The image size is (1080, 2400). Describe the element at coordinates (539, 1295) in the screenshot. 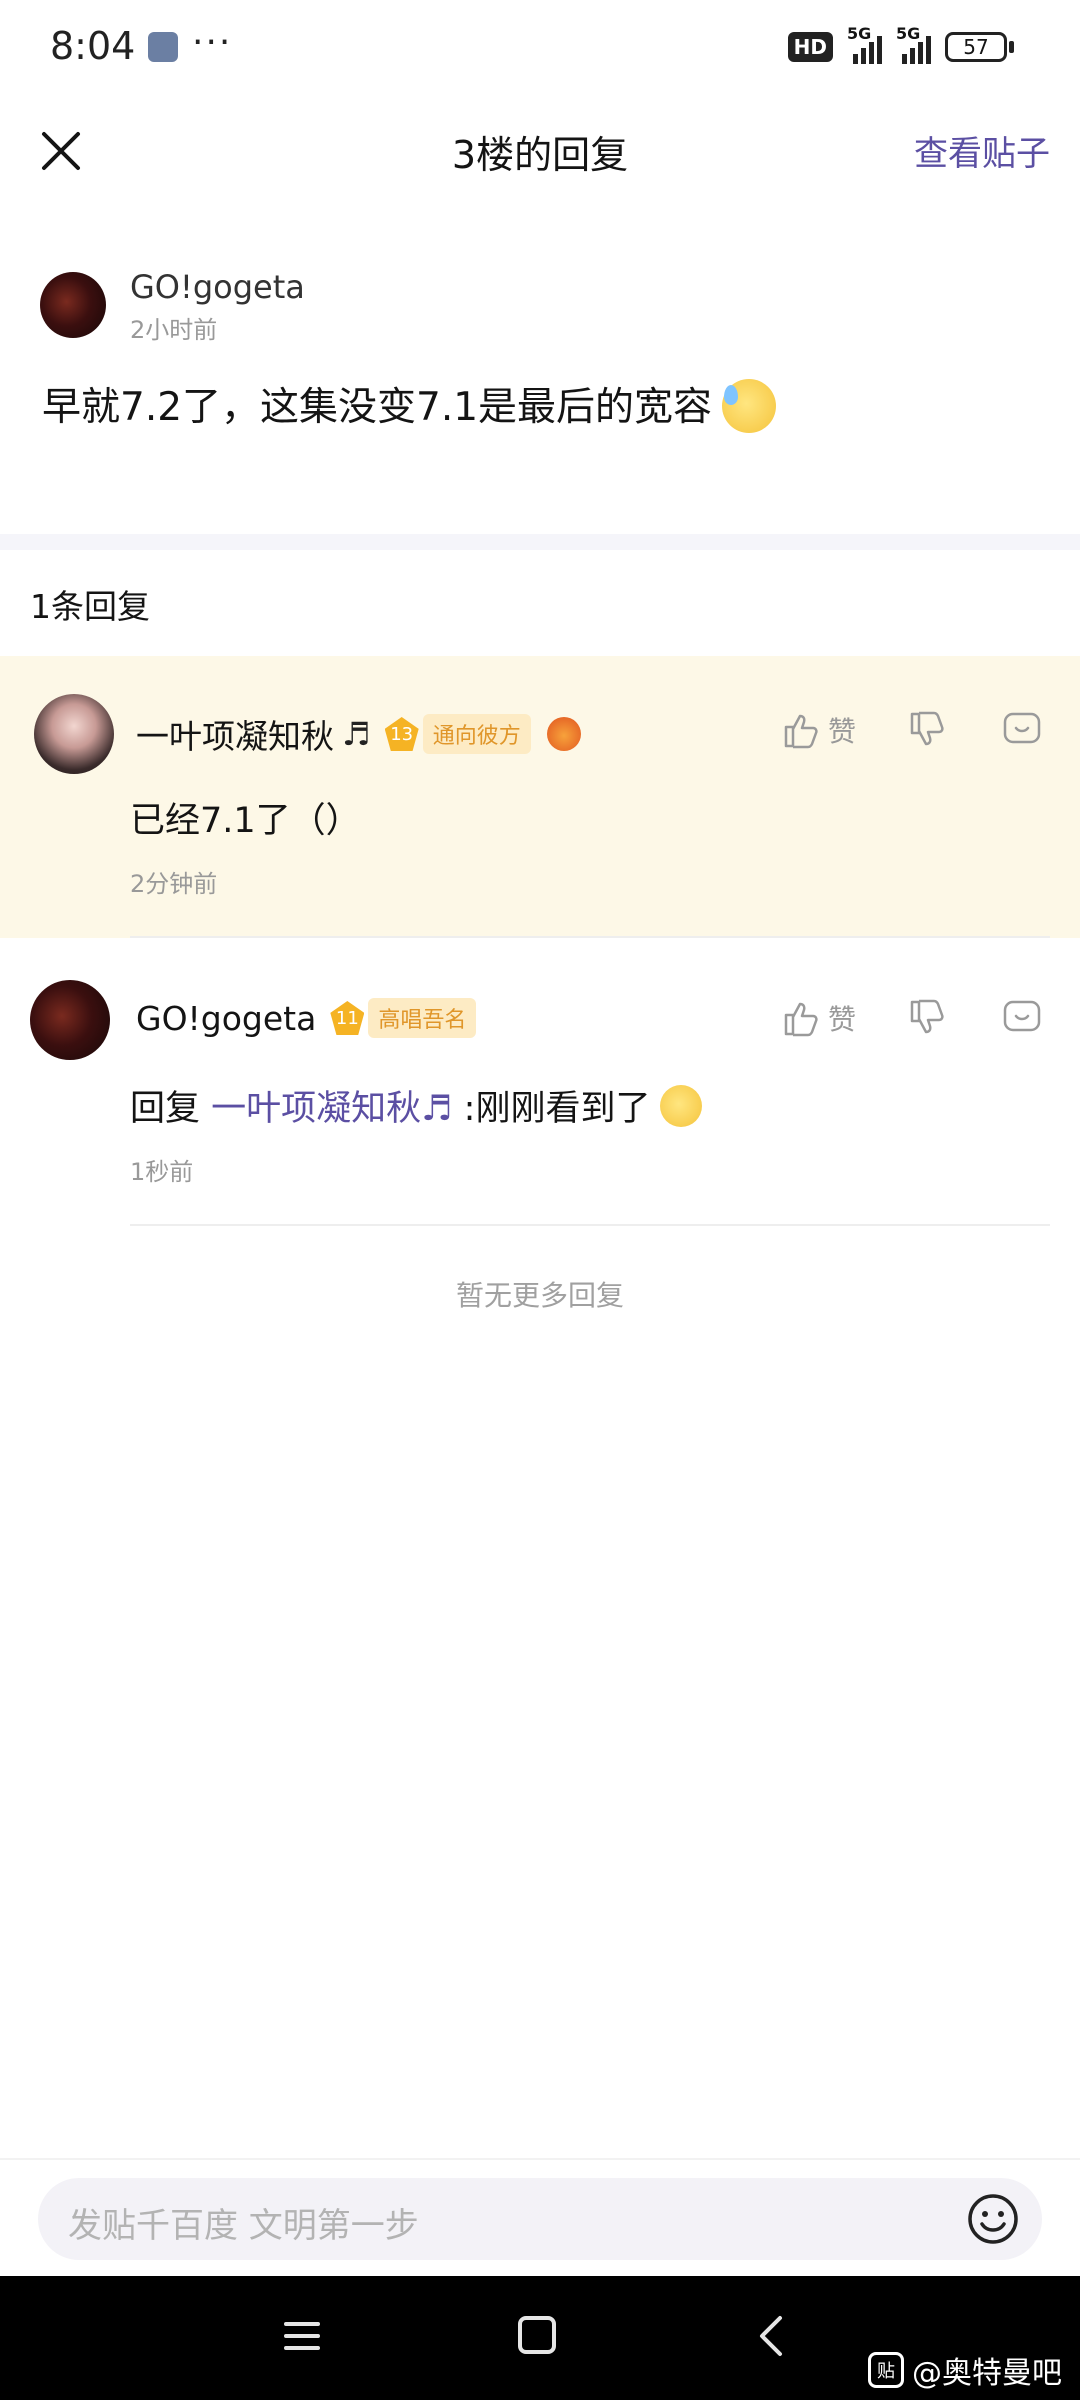

I see `no-more-replies: 暂无更多回复` at that location.